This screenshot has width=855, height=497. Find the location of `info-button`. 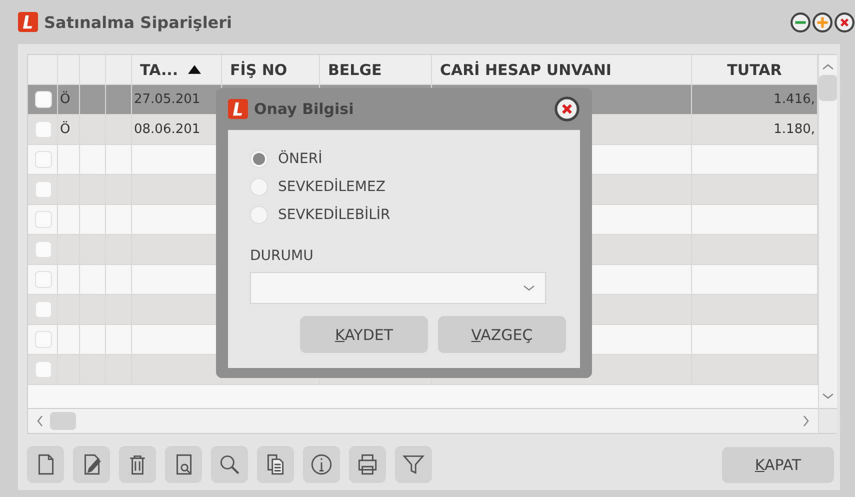

info-button is located at coordinates (321, 464).